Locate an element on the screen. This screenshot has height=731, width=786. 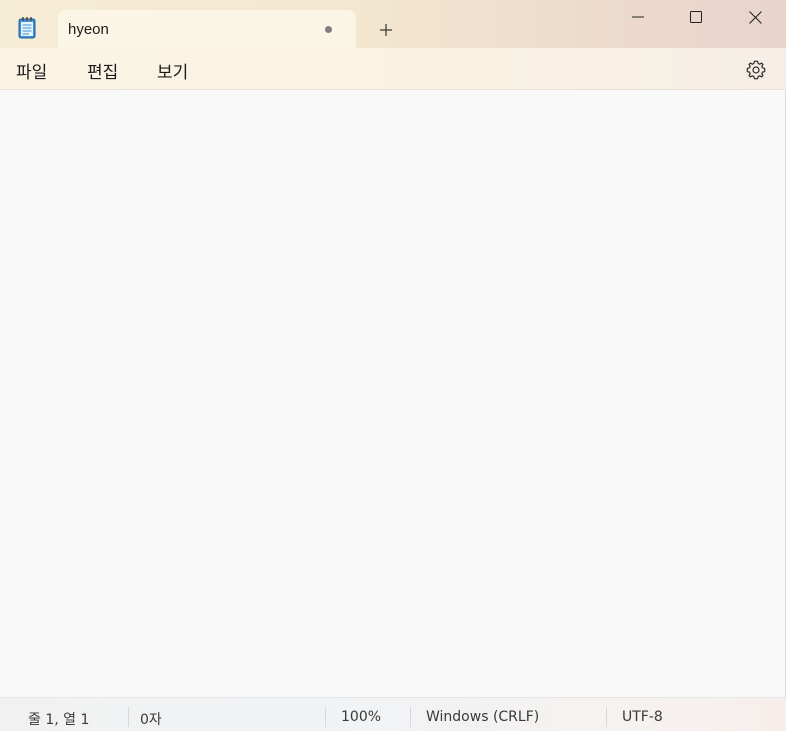
menu-edit: 편집 is located at coordinates (102, 70).